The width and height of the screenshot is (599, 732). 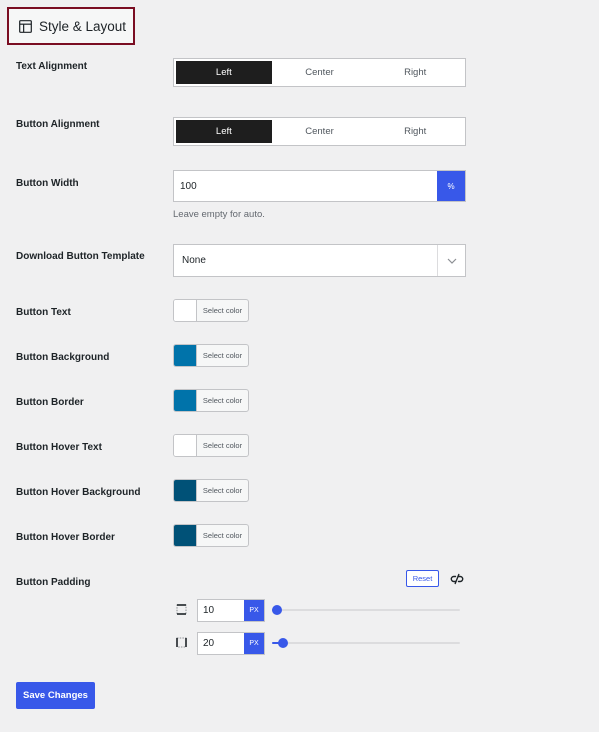 What do you see at coordinates (415, 131) in the screenshot?
I see `button-align-right-option: Right` at bounding box center [415, 131].